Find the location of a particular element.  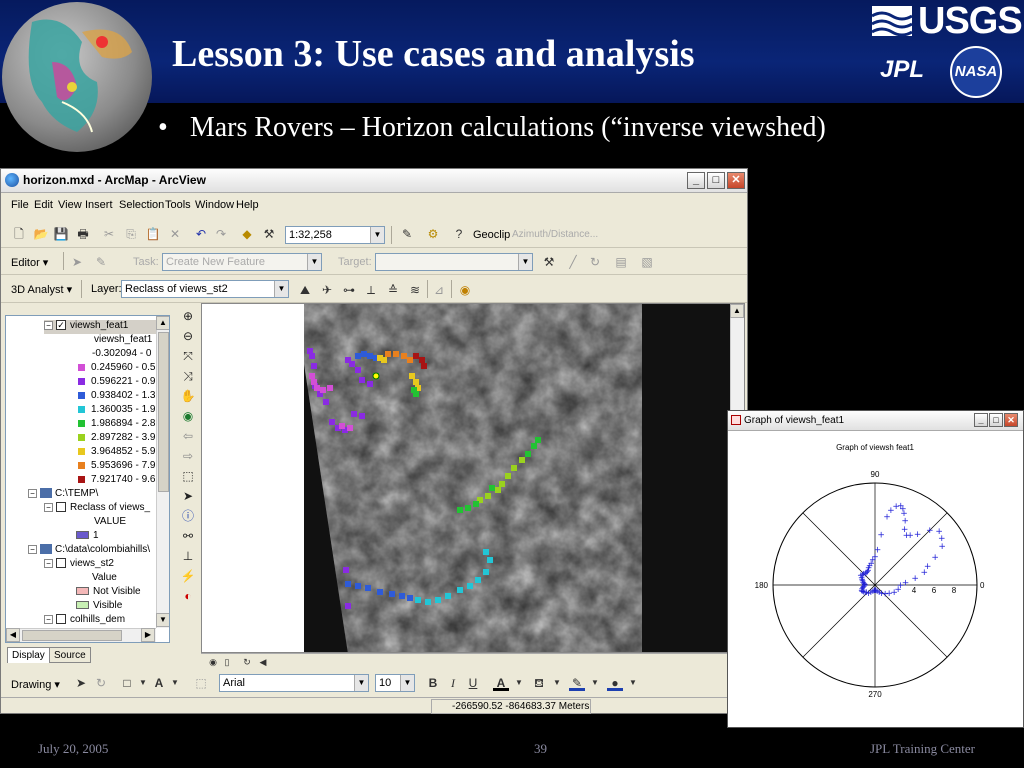

toolbox-icon: ⚒ is located at coordinates (269, 234).